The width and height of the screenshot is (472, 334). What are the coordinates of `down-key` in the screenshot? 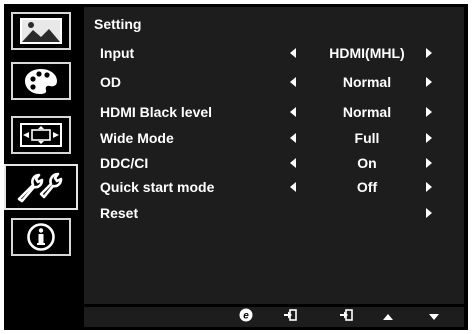 It's located at (434, 317).